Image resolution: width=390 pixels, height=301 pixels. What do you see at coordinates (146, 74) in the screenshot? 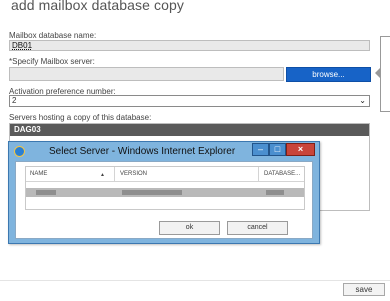
I see `server-input` at bounding box center [146, 74].